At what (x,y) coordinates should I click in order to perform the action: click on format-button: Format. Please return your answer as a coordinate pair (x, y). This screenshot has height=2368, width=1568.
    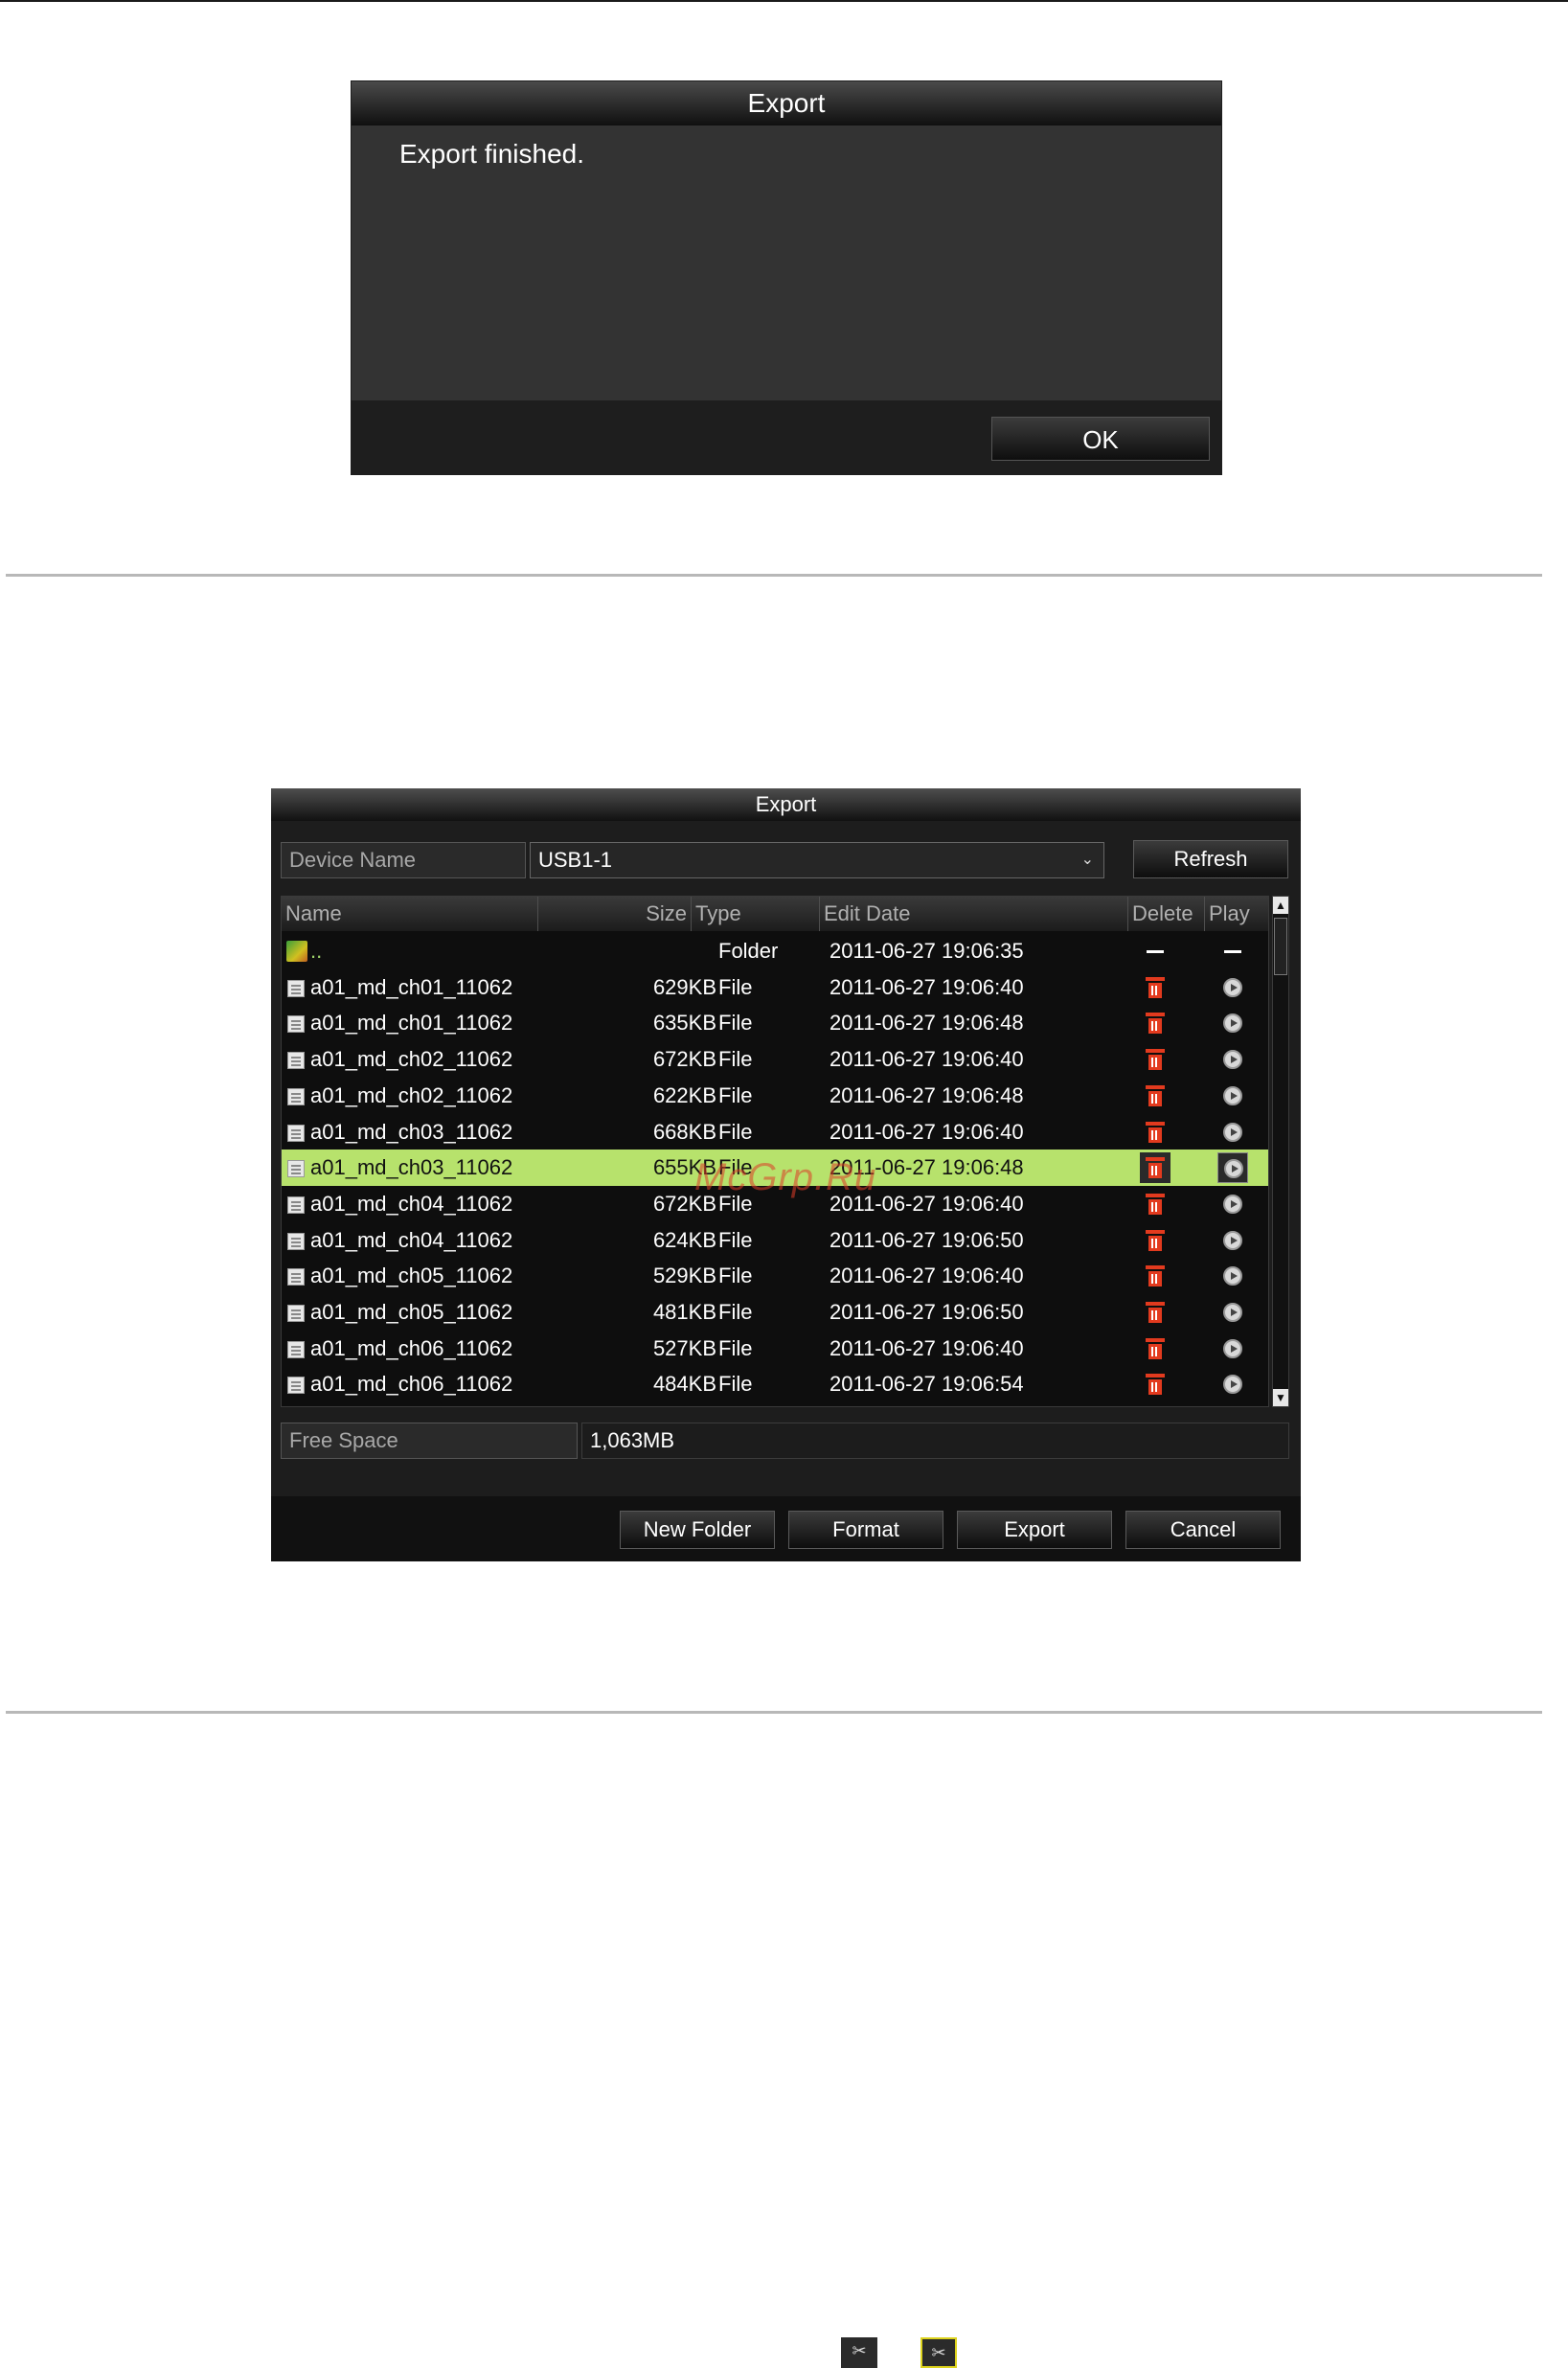
    Looking at the image, I should click on (865, 1530).